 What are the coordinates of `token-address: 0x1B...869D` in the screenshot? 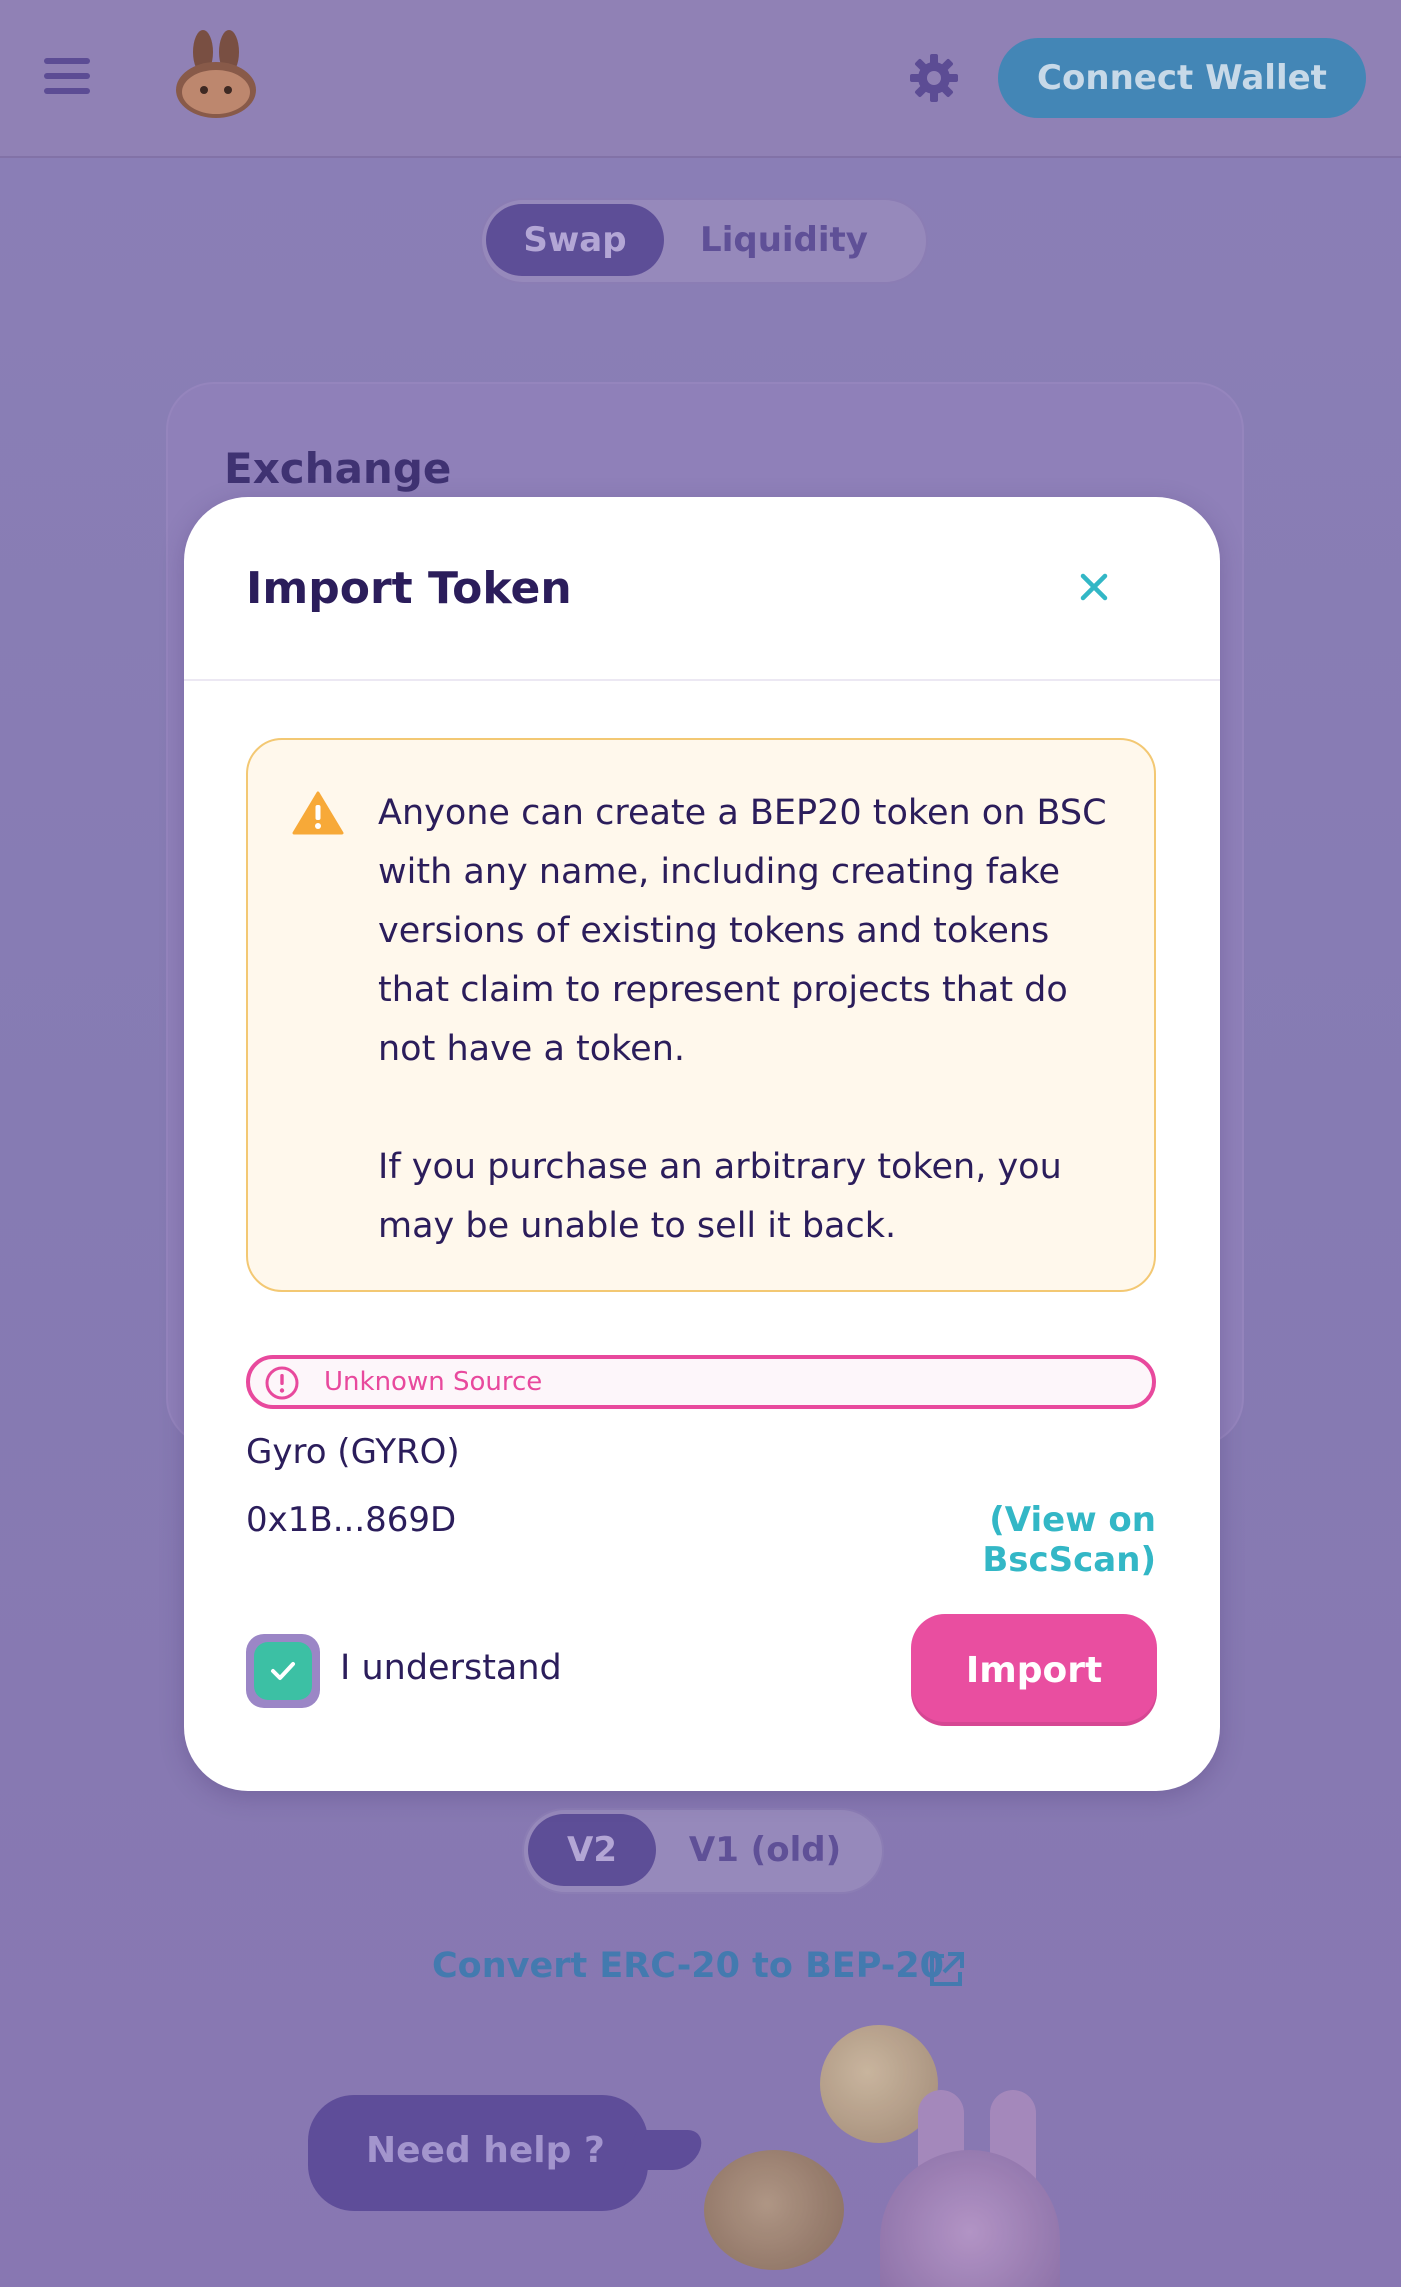 It's located at (351, 1520).